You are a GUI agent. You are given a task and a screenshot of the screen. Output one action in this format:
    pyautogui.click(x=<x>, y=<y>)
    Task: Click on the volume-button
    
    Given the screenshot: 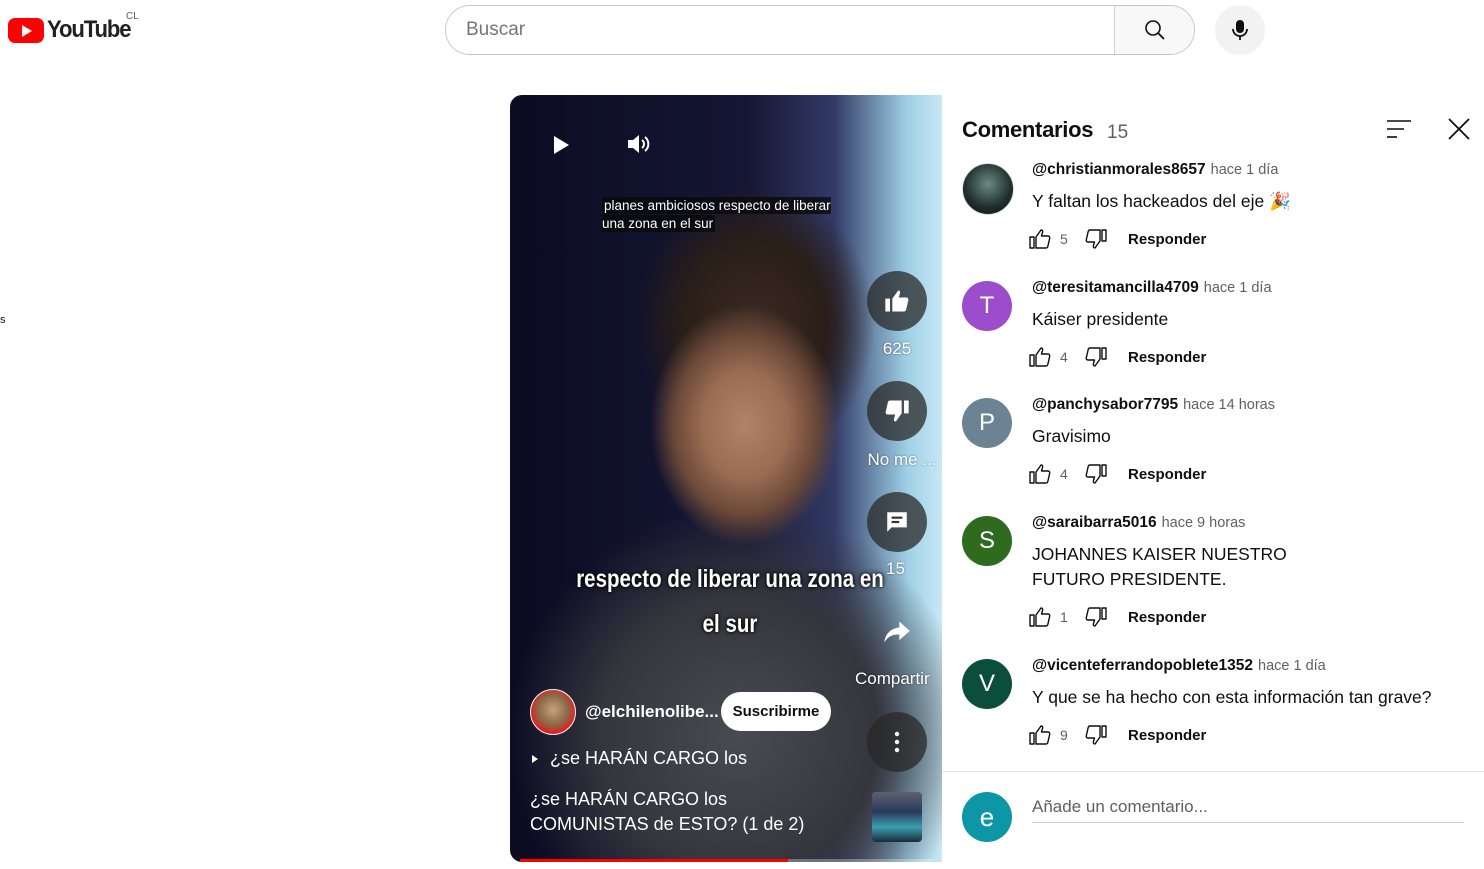 What is the action you would take?
    pyautogui.click(x=639, y=146)
    